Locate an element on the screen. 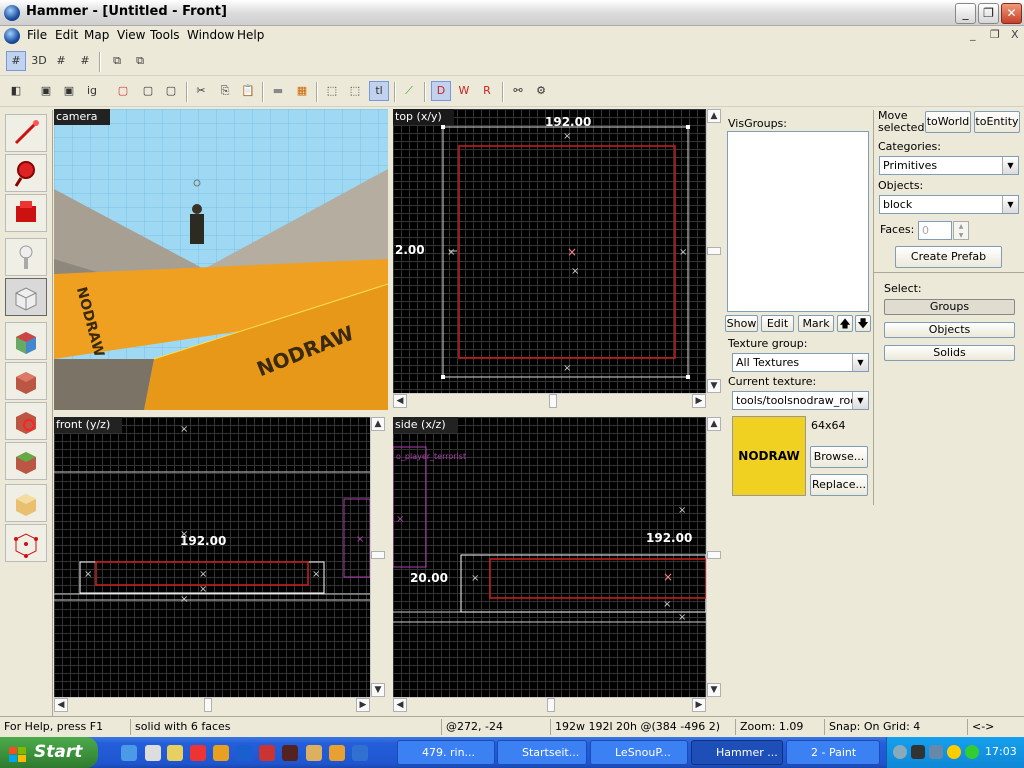 This screenshot has height=768, width=1024. side-viewport-label: side (x/z) is located at coordinates (425, 425).